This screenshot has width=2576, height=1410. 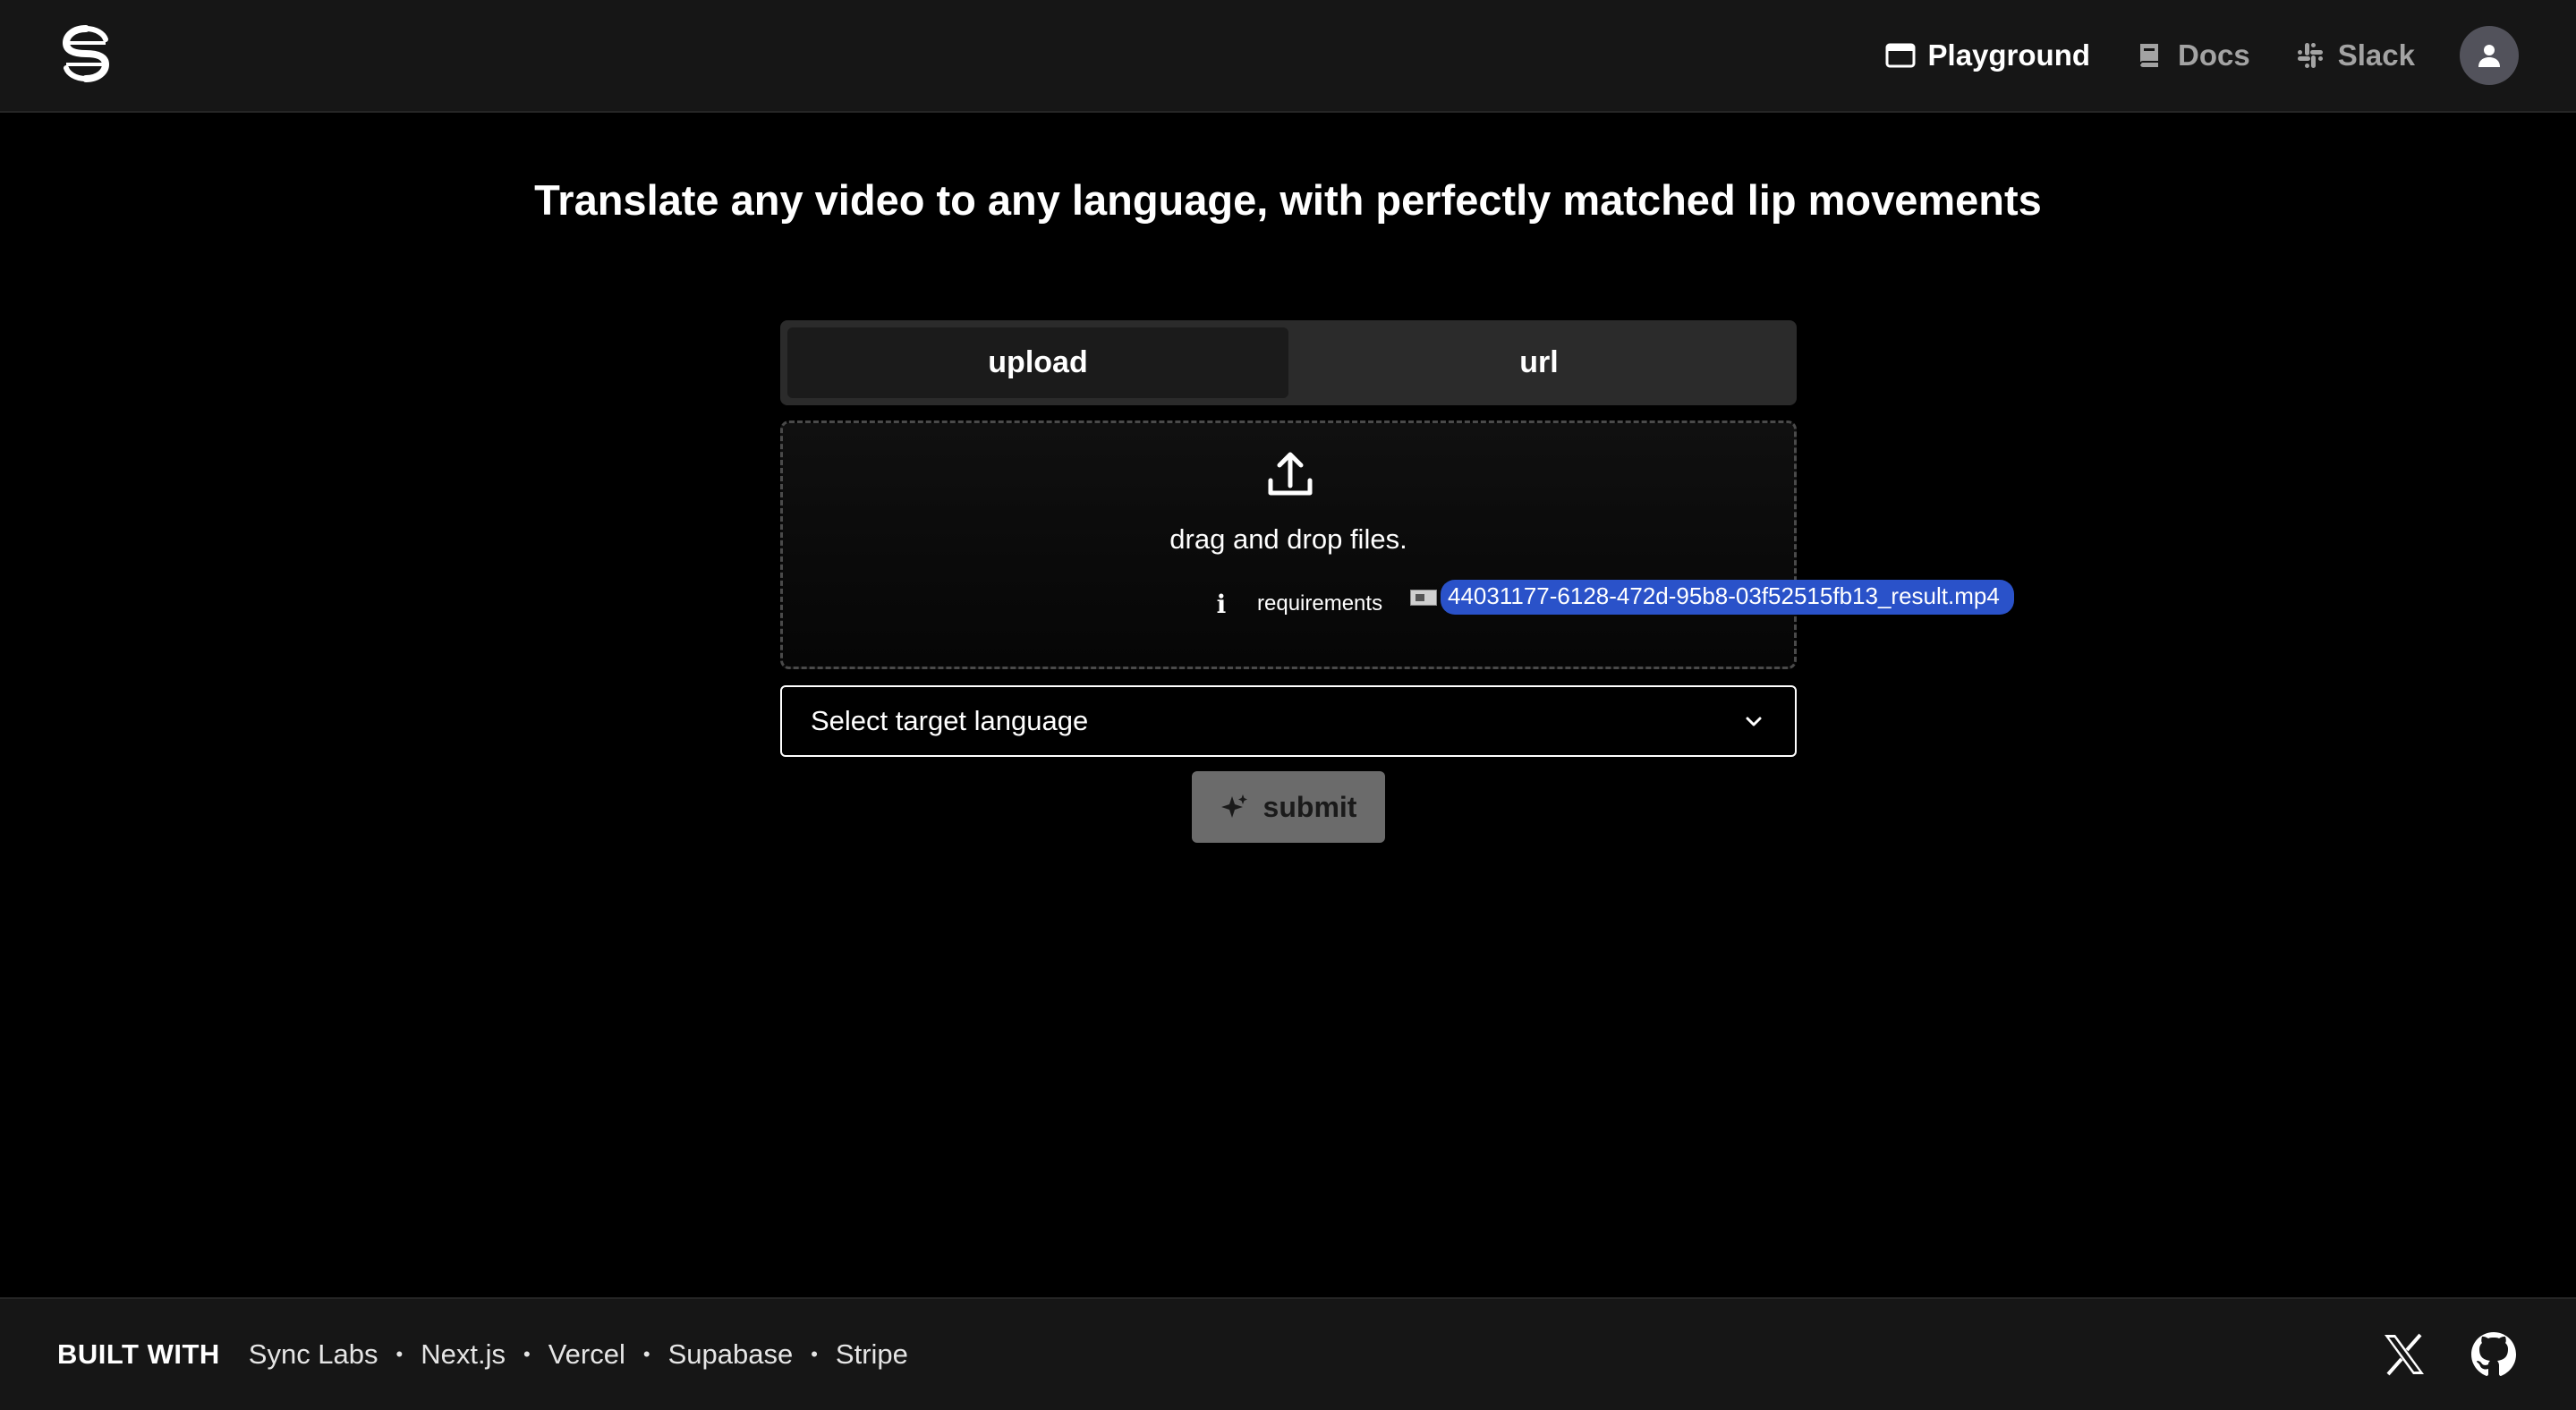 I want to click on submit-button: submit, so click(x=1288, y=807).